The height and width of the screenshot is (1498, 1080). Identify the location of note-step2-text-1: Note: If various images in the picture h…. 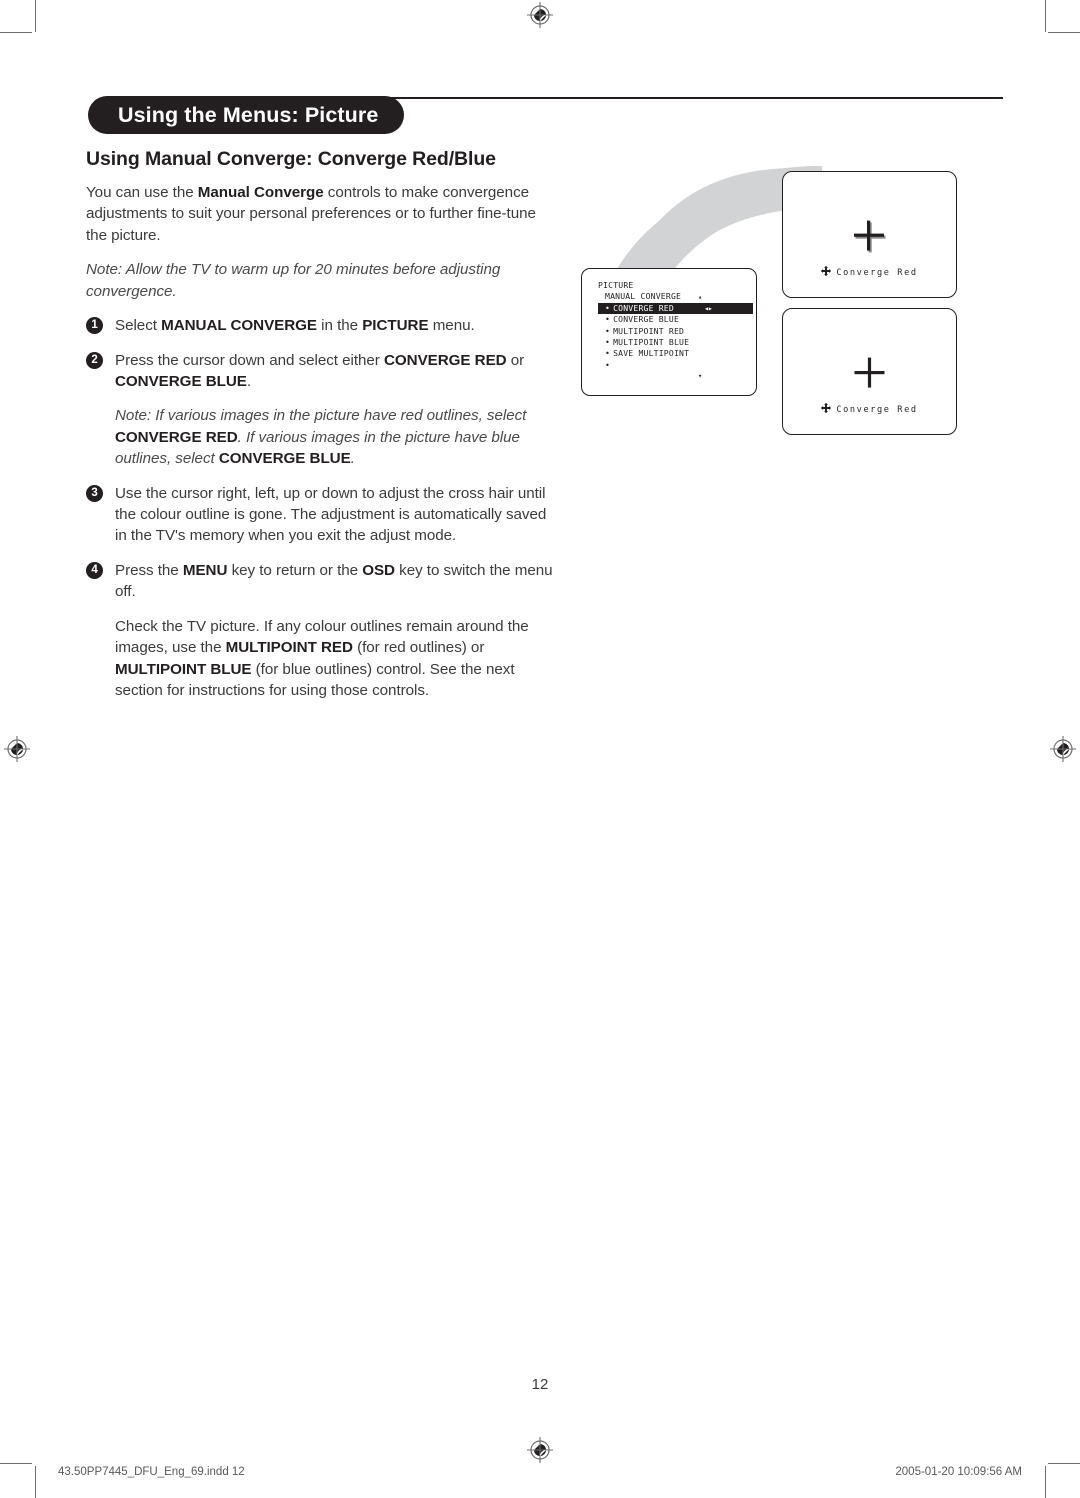
(321, 416).